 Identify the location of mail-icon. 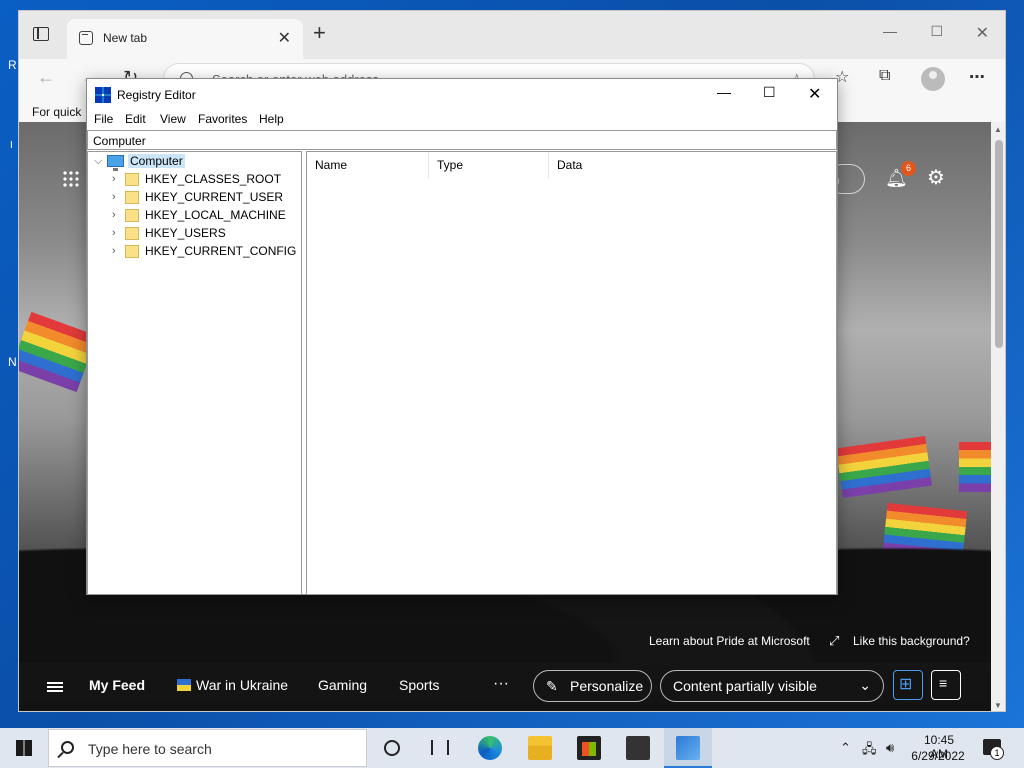
(638, 748).